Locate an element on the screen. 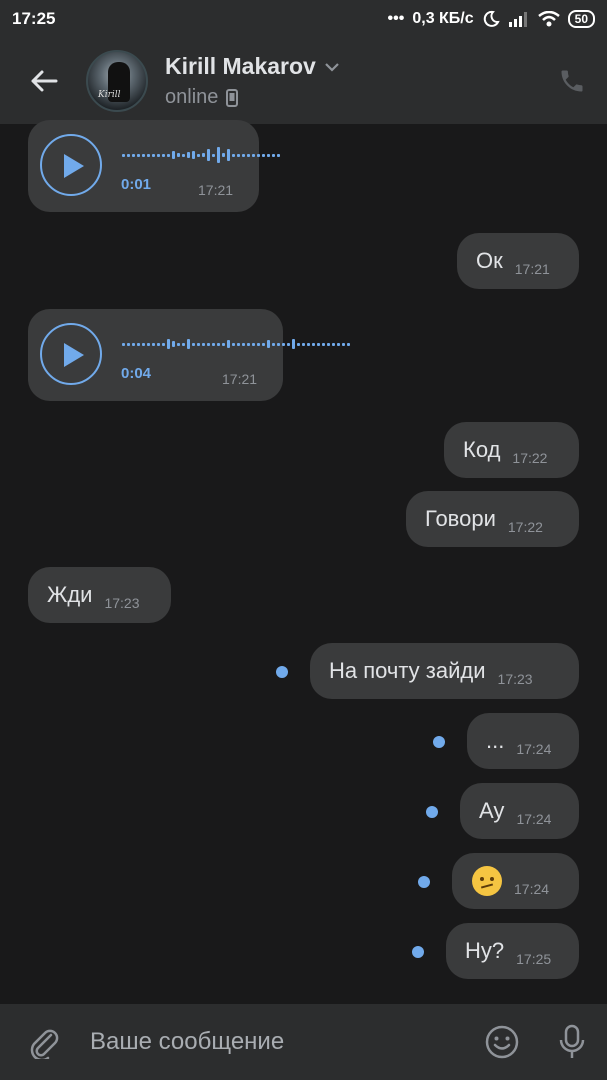 The width and height of the screenshot is (607, 1080). chat-title-block: Kirill Makarov online is located at coordinates (351, 81).